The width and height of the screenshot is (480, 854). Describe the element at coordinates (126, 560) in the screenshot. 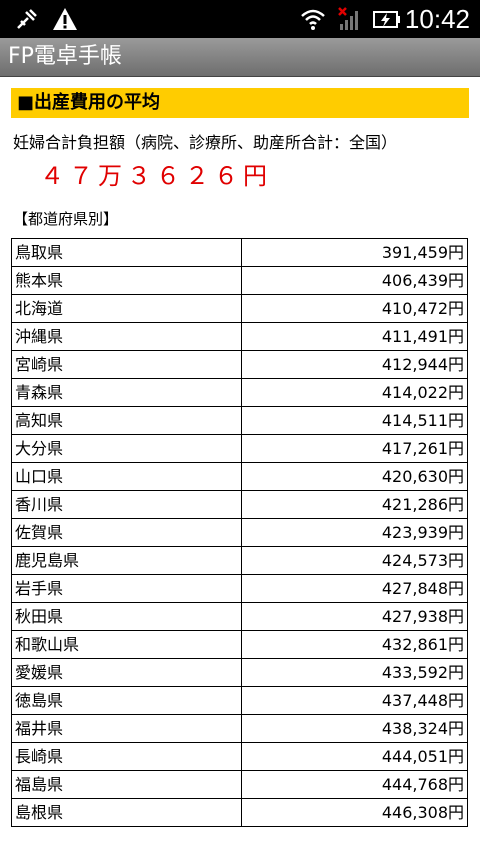

I see `prefecture-name: 鹿児島県` at that location.